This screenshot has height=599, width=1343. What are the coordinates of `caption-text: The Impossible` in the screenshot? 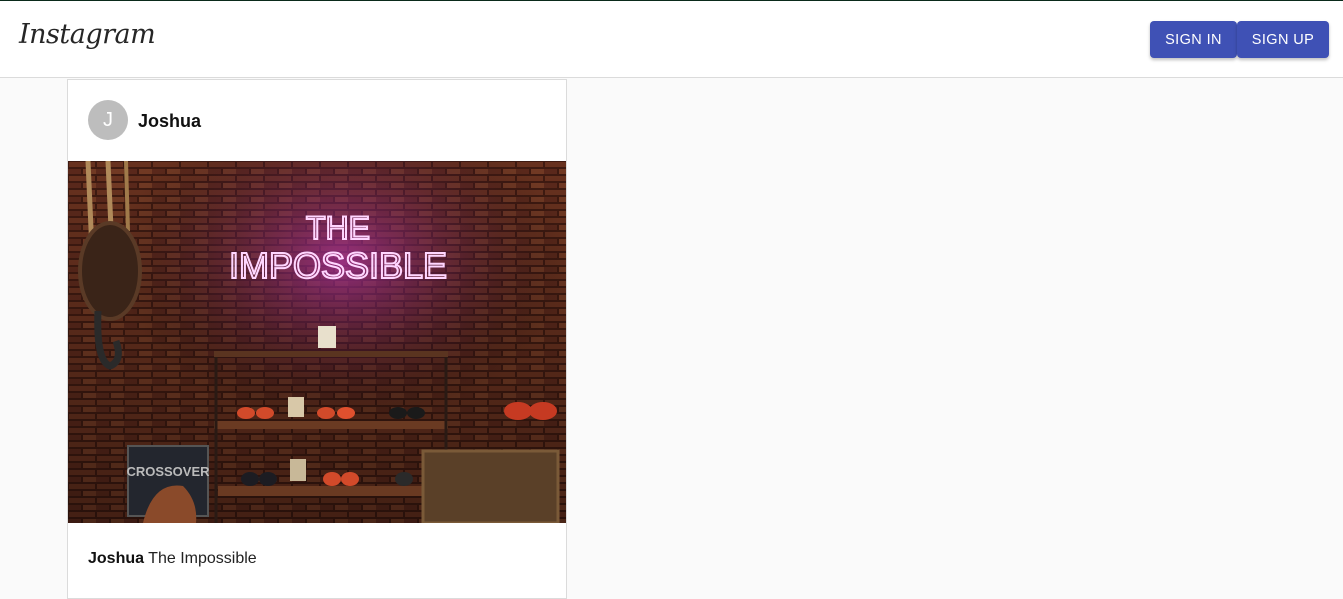 It's located at (202, 558).